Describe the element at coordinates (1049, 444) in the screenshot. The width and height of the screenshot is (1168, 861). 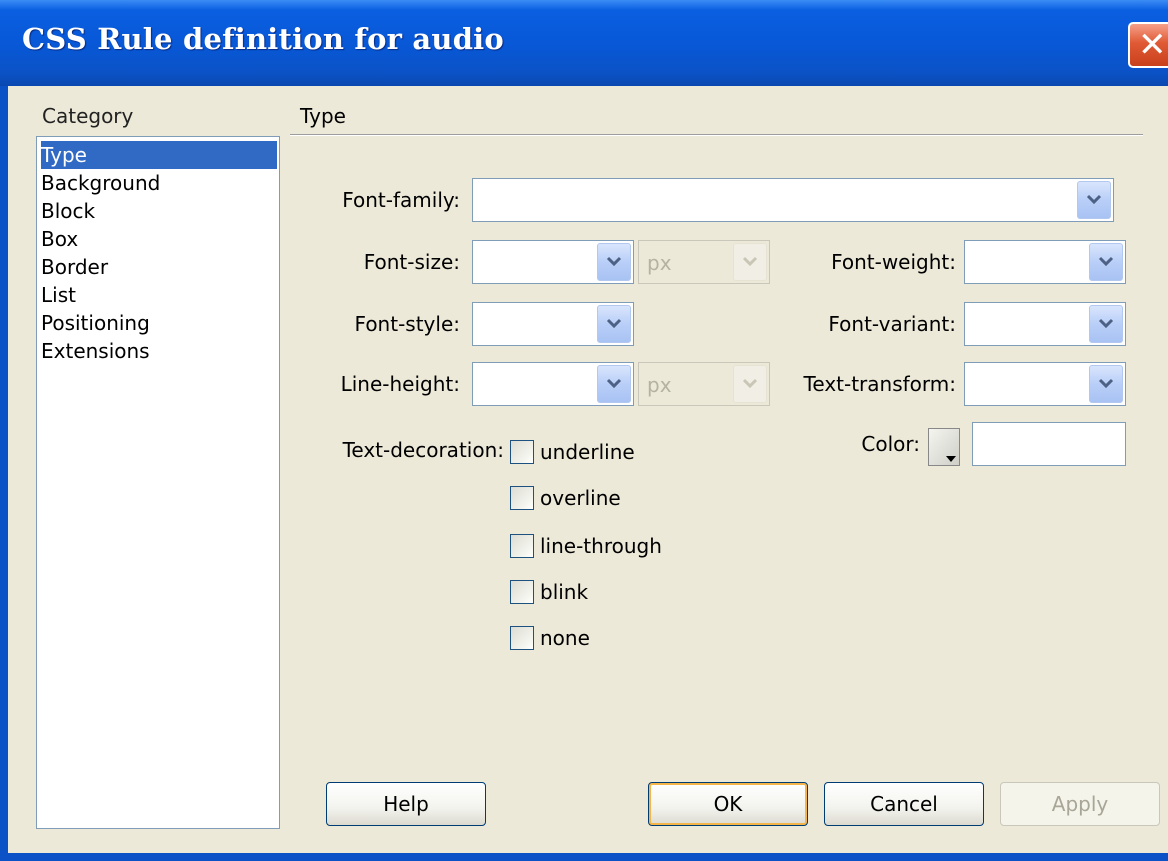
I see `color-input` at that location.